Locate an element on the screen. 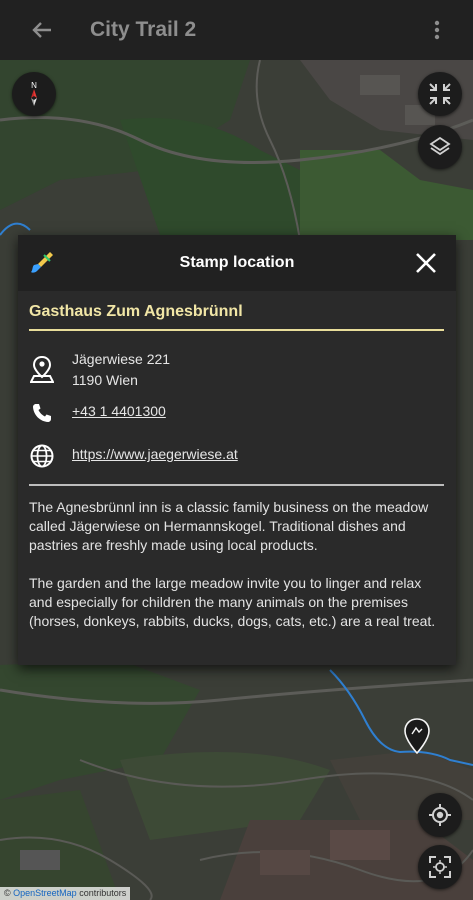  more-options-button is located at coordinates (437, 30).